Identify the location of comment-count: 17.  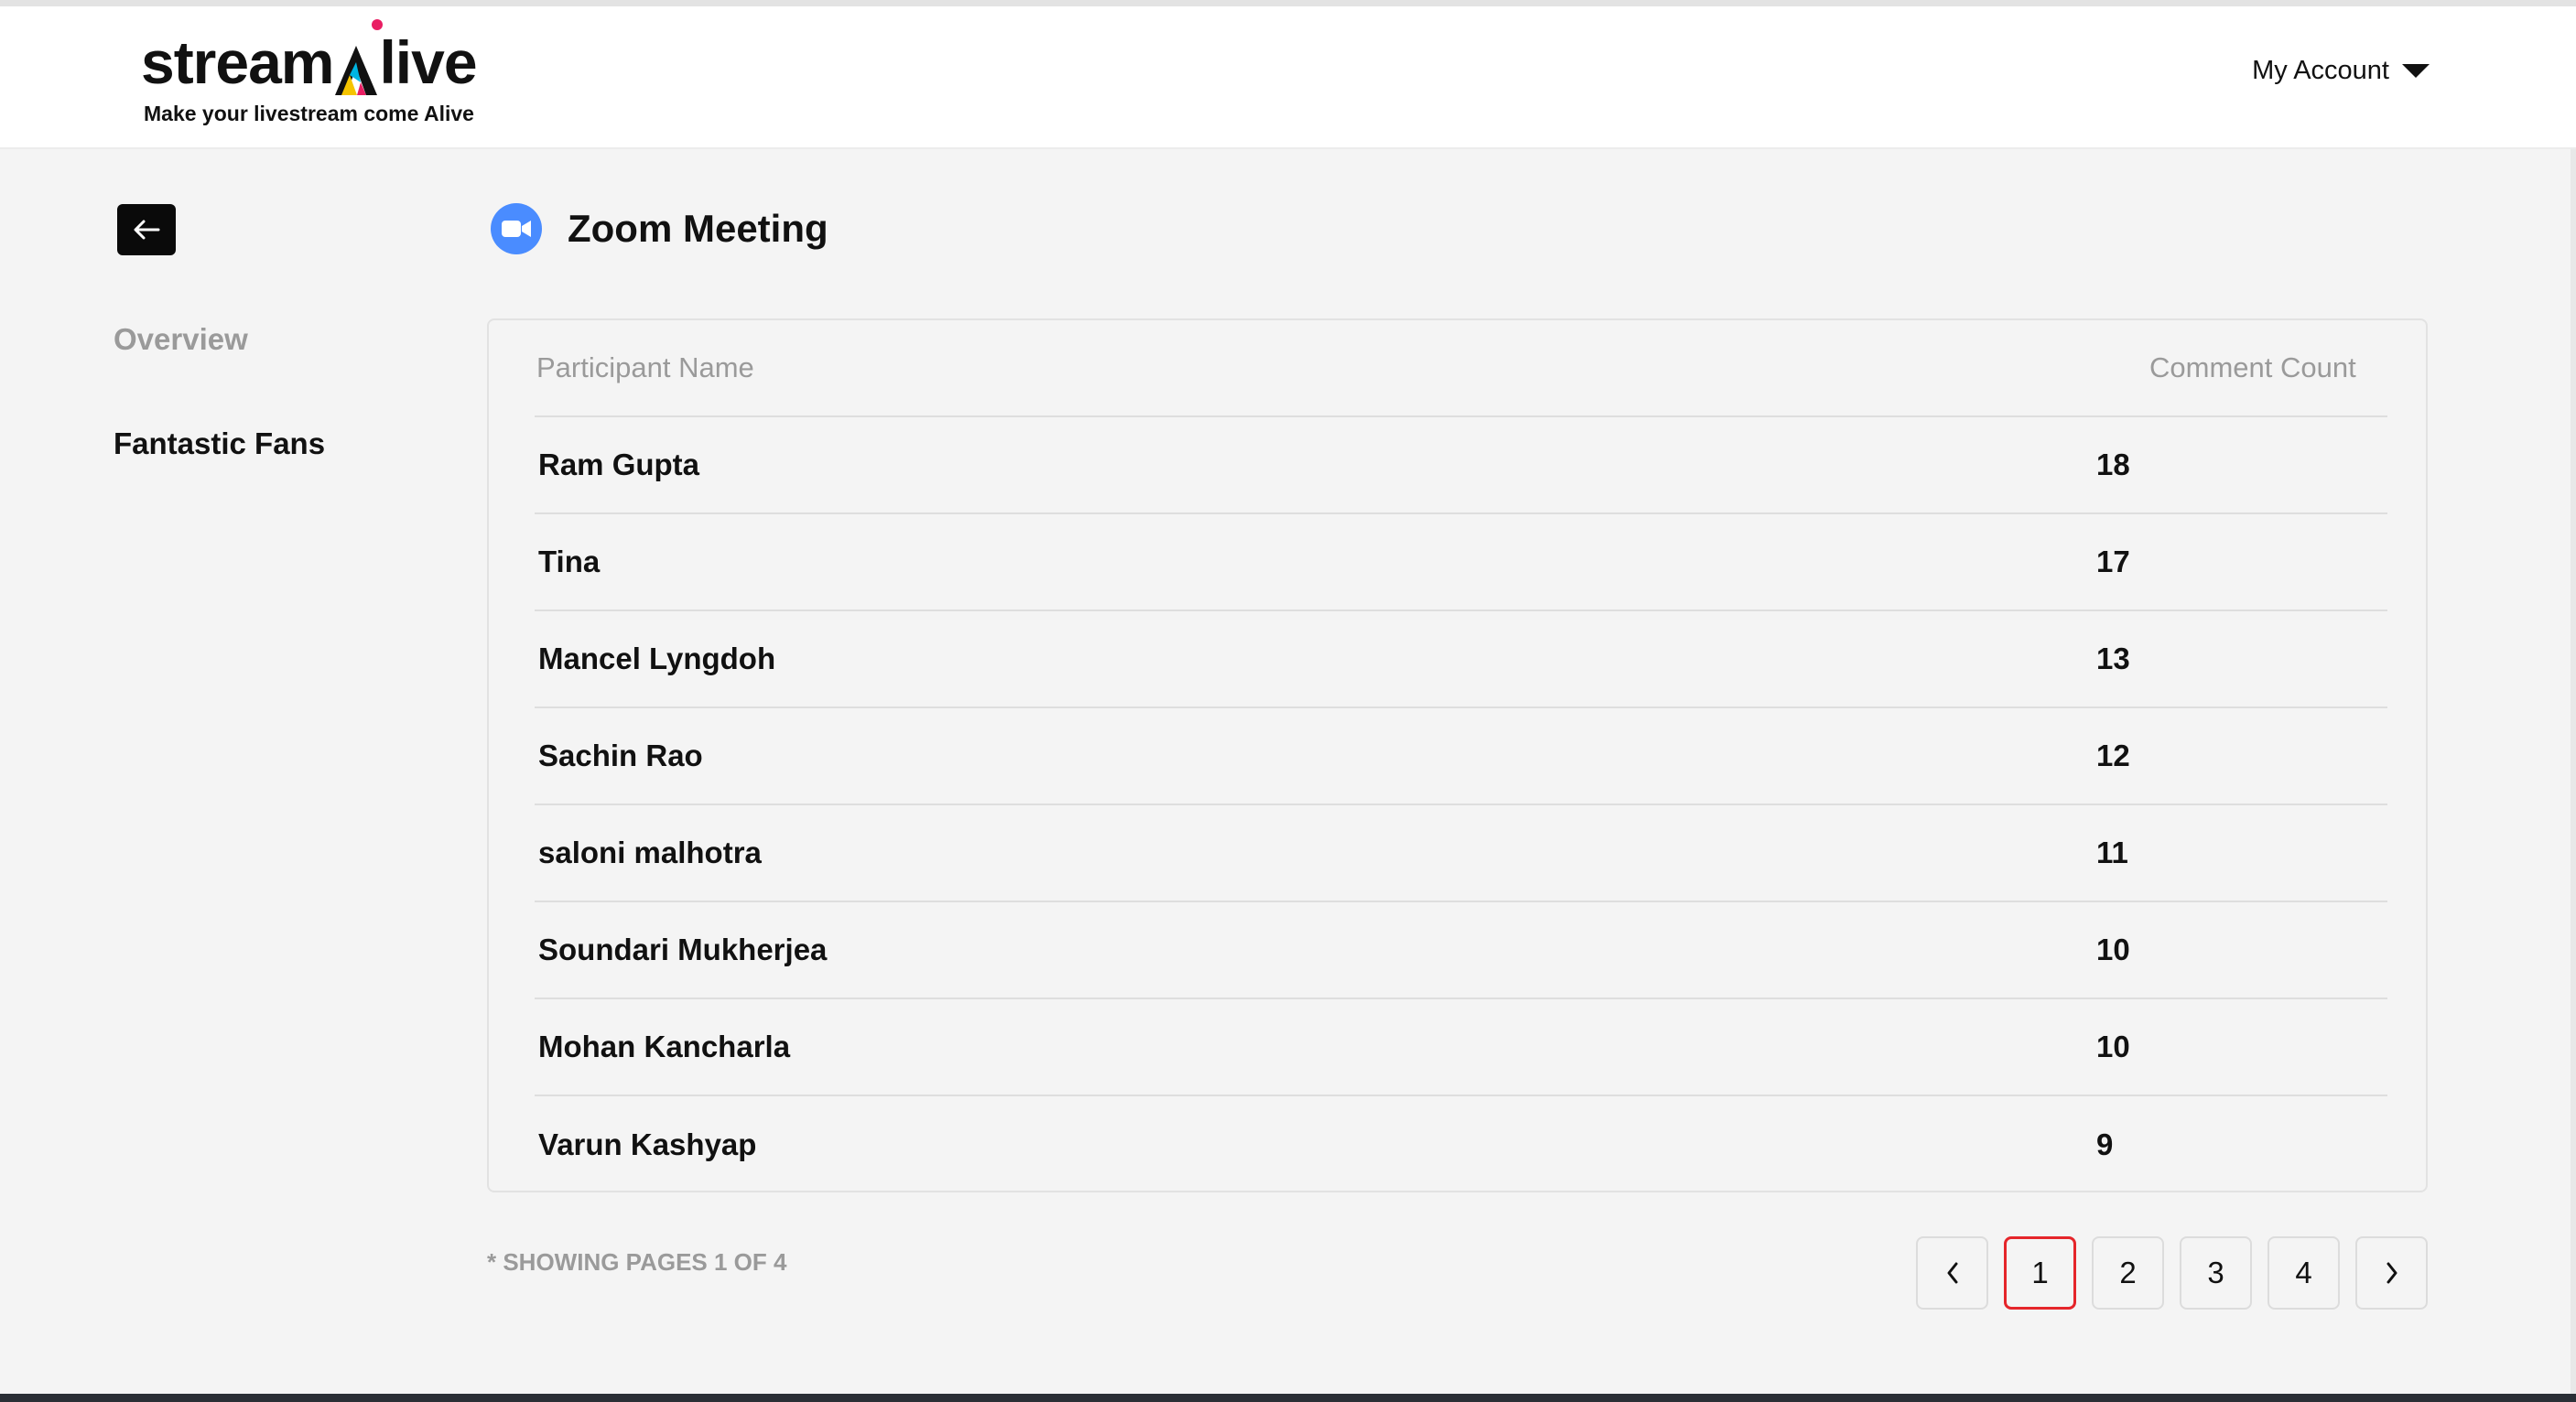
(2113, 561).